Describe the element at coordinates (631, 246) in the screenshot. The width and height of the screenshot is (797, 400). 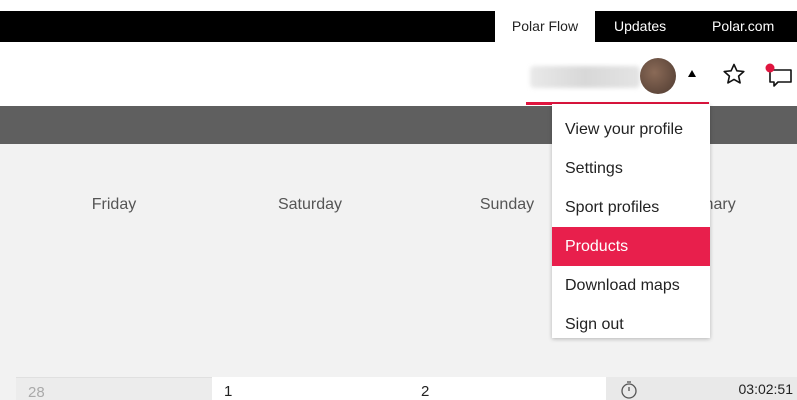
I see `menu-item-products: Products` at that location.